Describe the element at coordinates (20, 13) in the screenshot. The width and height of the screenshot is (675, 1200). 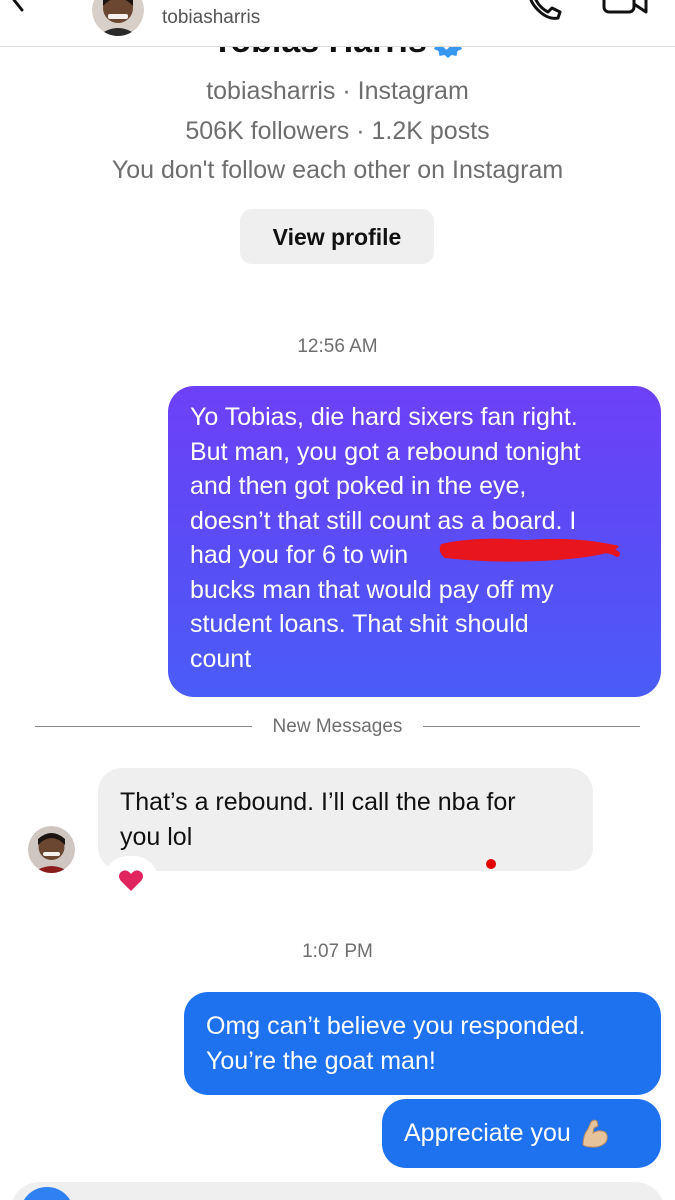
I see `back-button` at that location.